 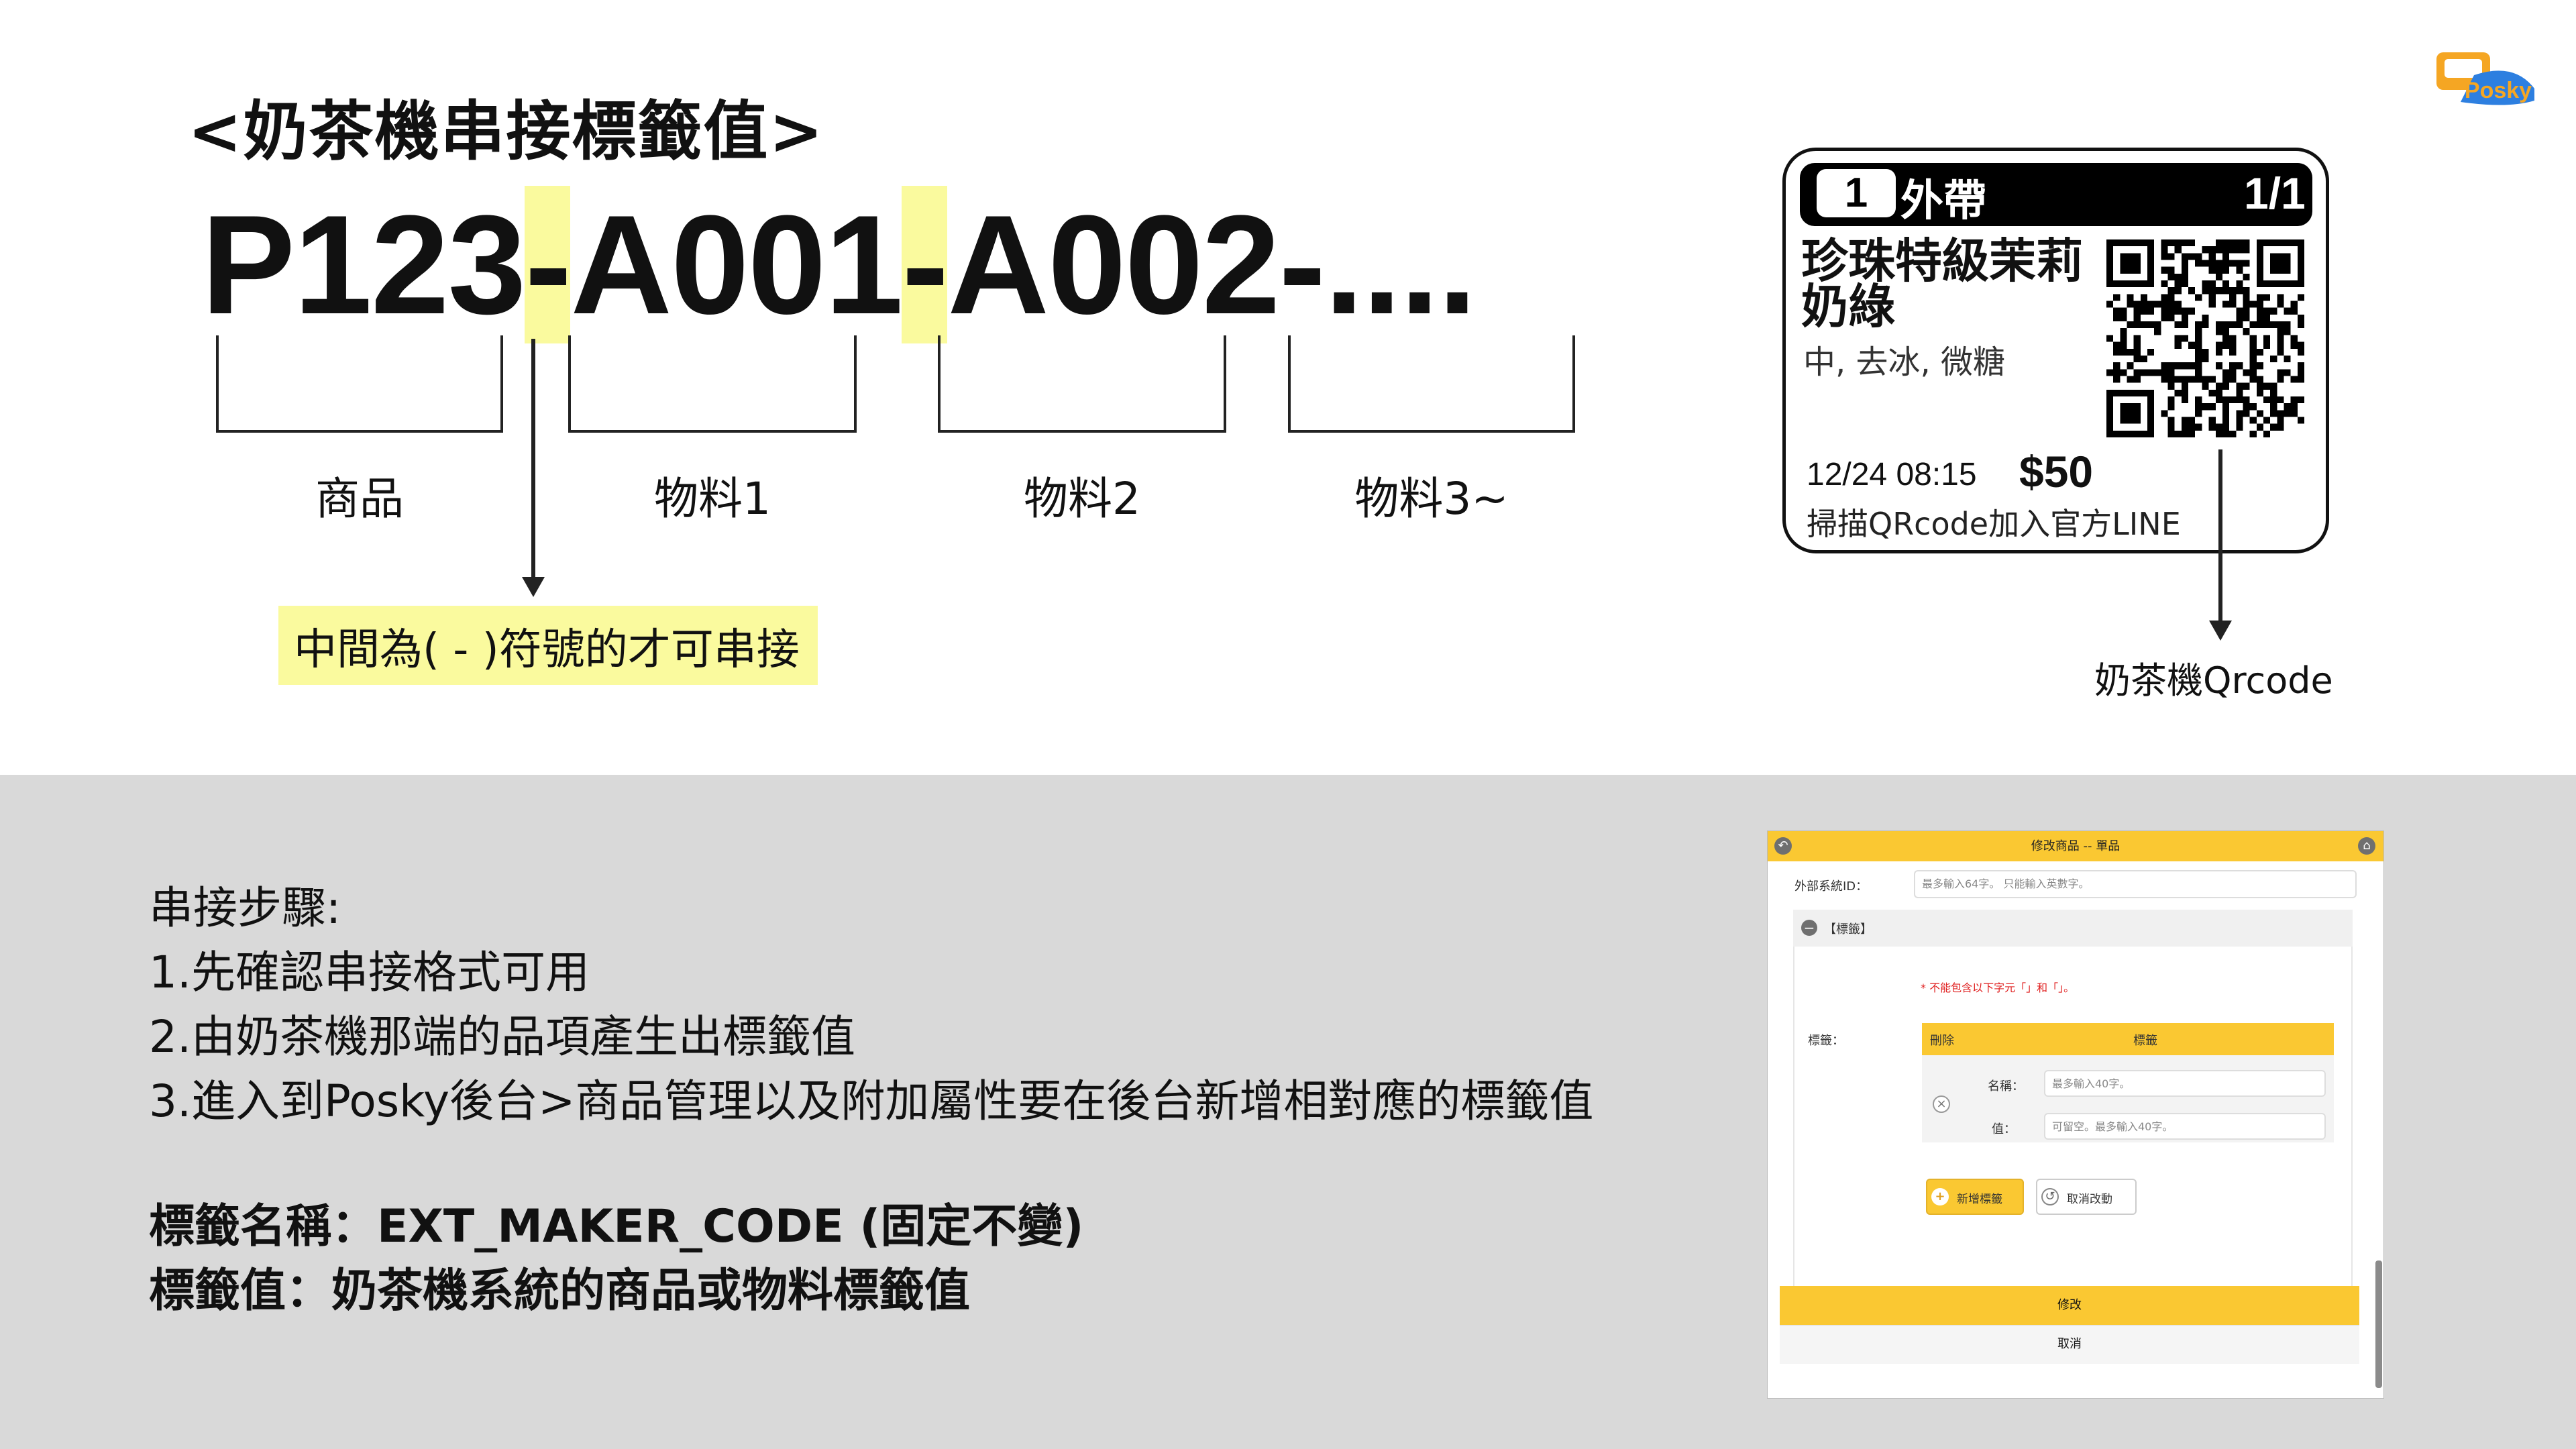 What do you see at coordinates (2128, 1039) in the screenshot?
I see `tag-table-header` at bounding box center [2128, 1039].